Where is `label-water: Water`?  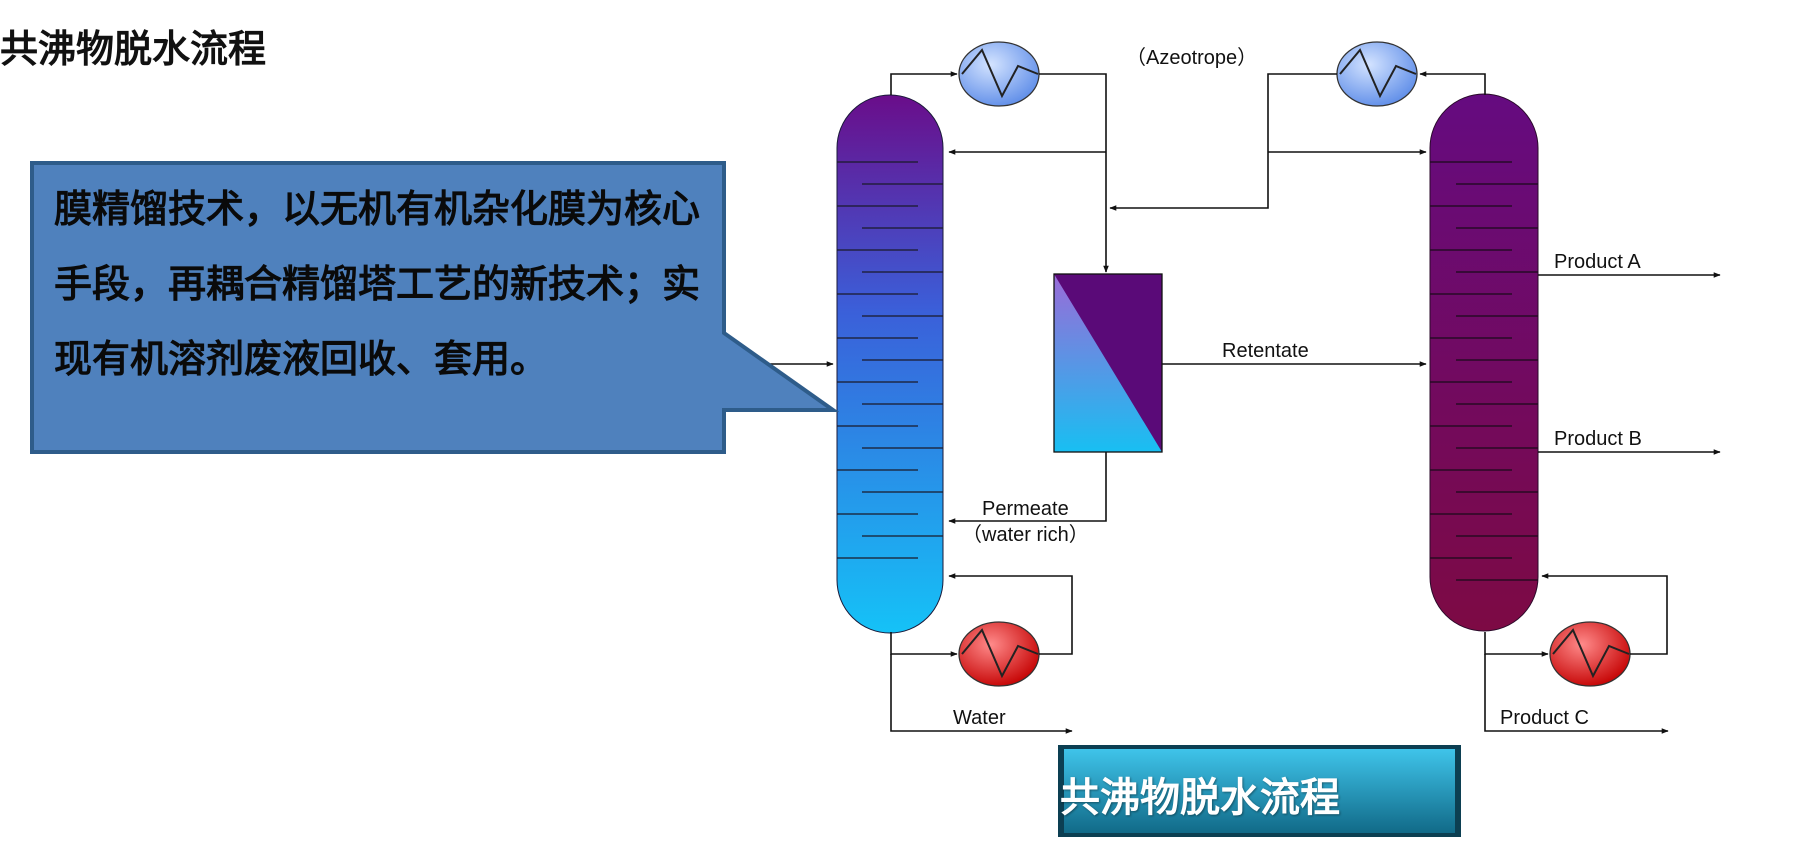
label-water: Water is located at coordinates (979, 718).